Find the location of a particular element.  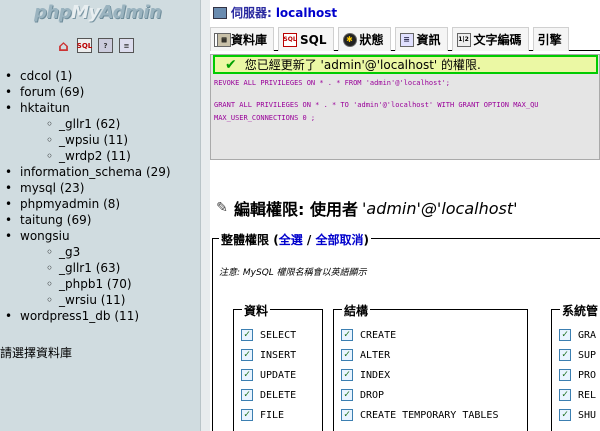

phpmyadmin-logo: phpMyAdmin is located at coordinates (98, 12).